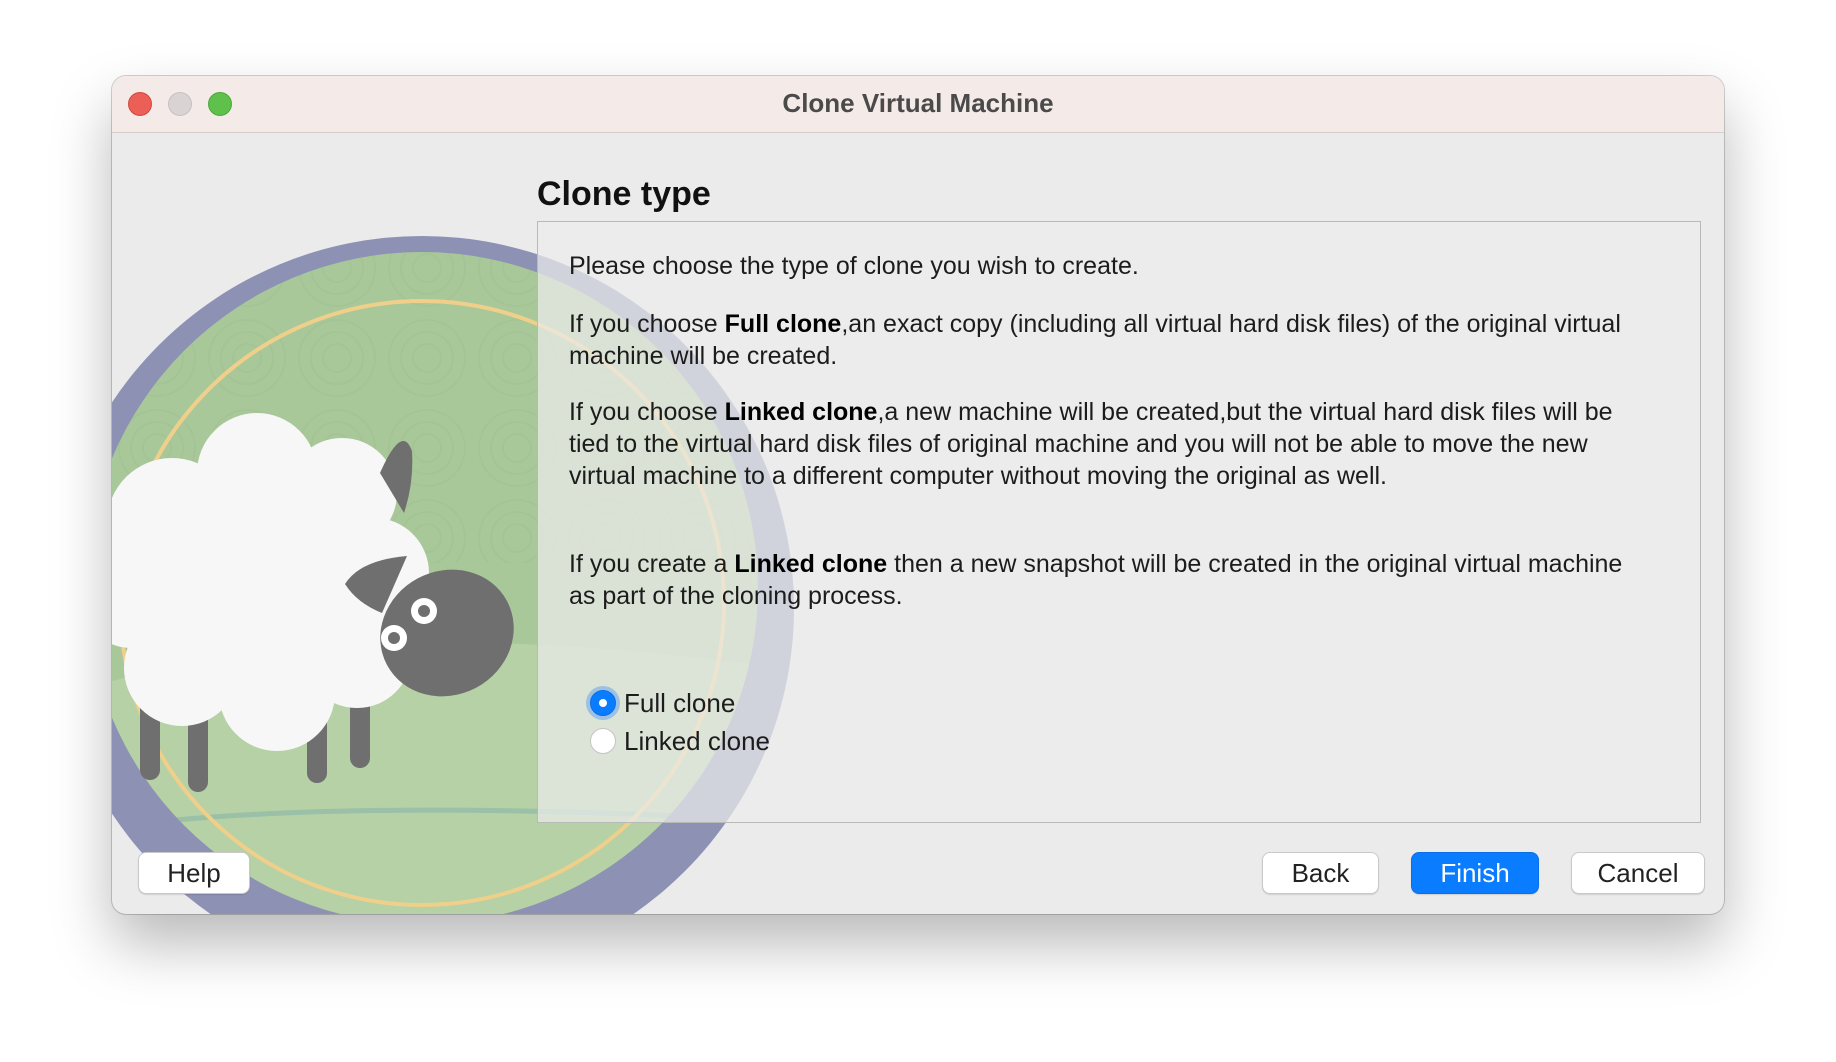  I want to click on back-button: Back, so click(1320, 873).